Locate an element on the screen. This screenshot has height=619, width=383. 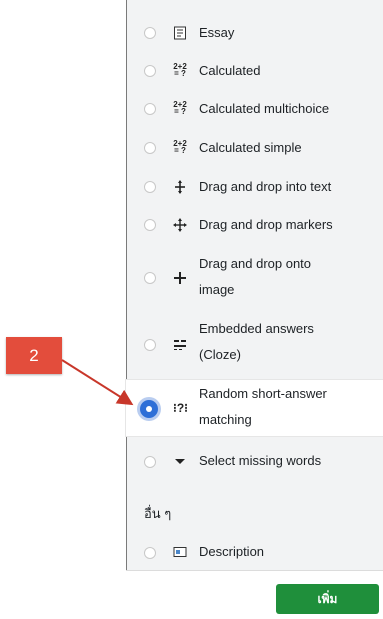
question-type-label: Calculated is located at coordinates (230, 70).